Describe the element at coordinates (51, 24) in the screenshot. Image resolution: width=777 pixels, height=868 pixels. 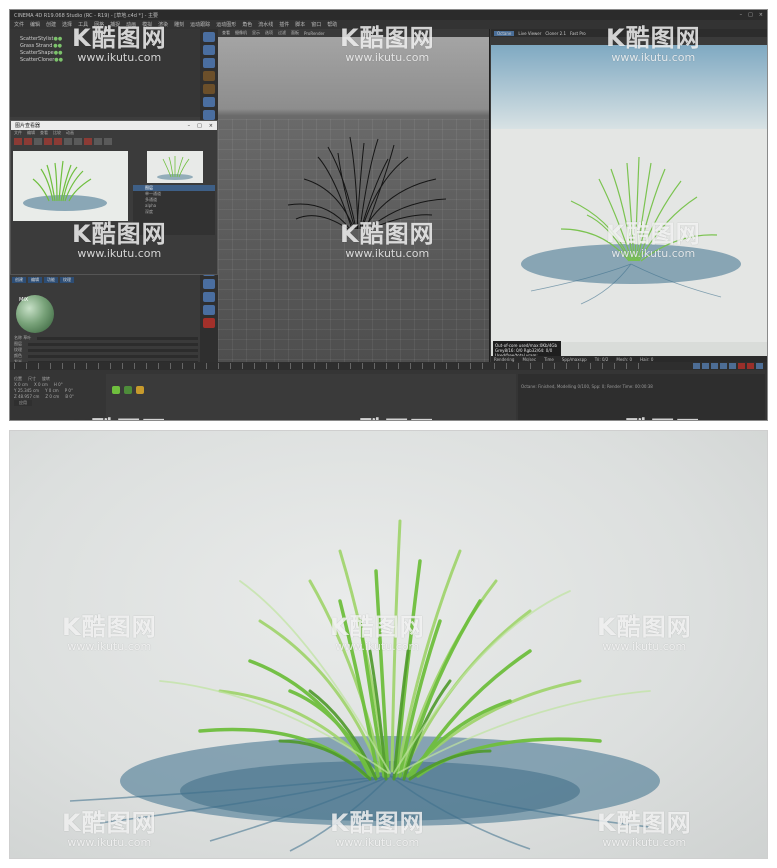
I see `menu-item: 创建` at that location.